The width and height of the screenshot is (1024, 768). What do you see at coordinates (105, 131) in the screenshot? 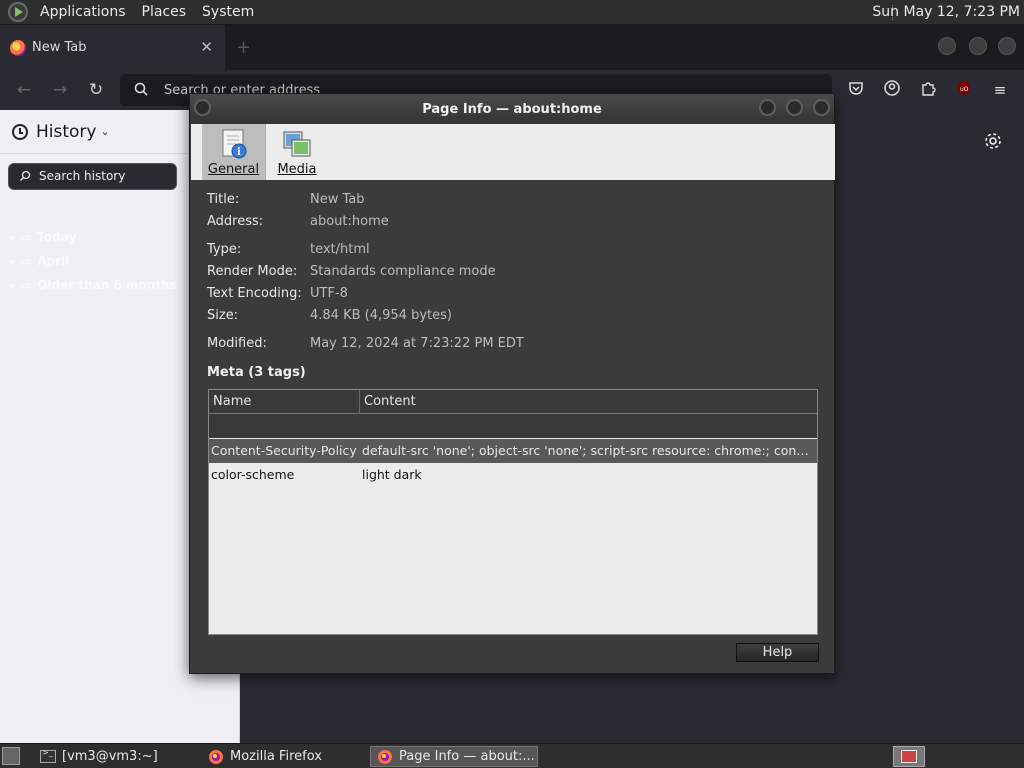
I see `chevron-down-icon: ⌄` at bounding box center [105, 131].